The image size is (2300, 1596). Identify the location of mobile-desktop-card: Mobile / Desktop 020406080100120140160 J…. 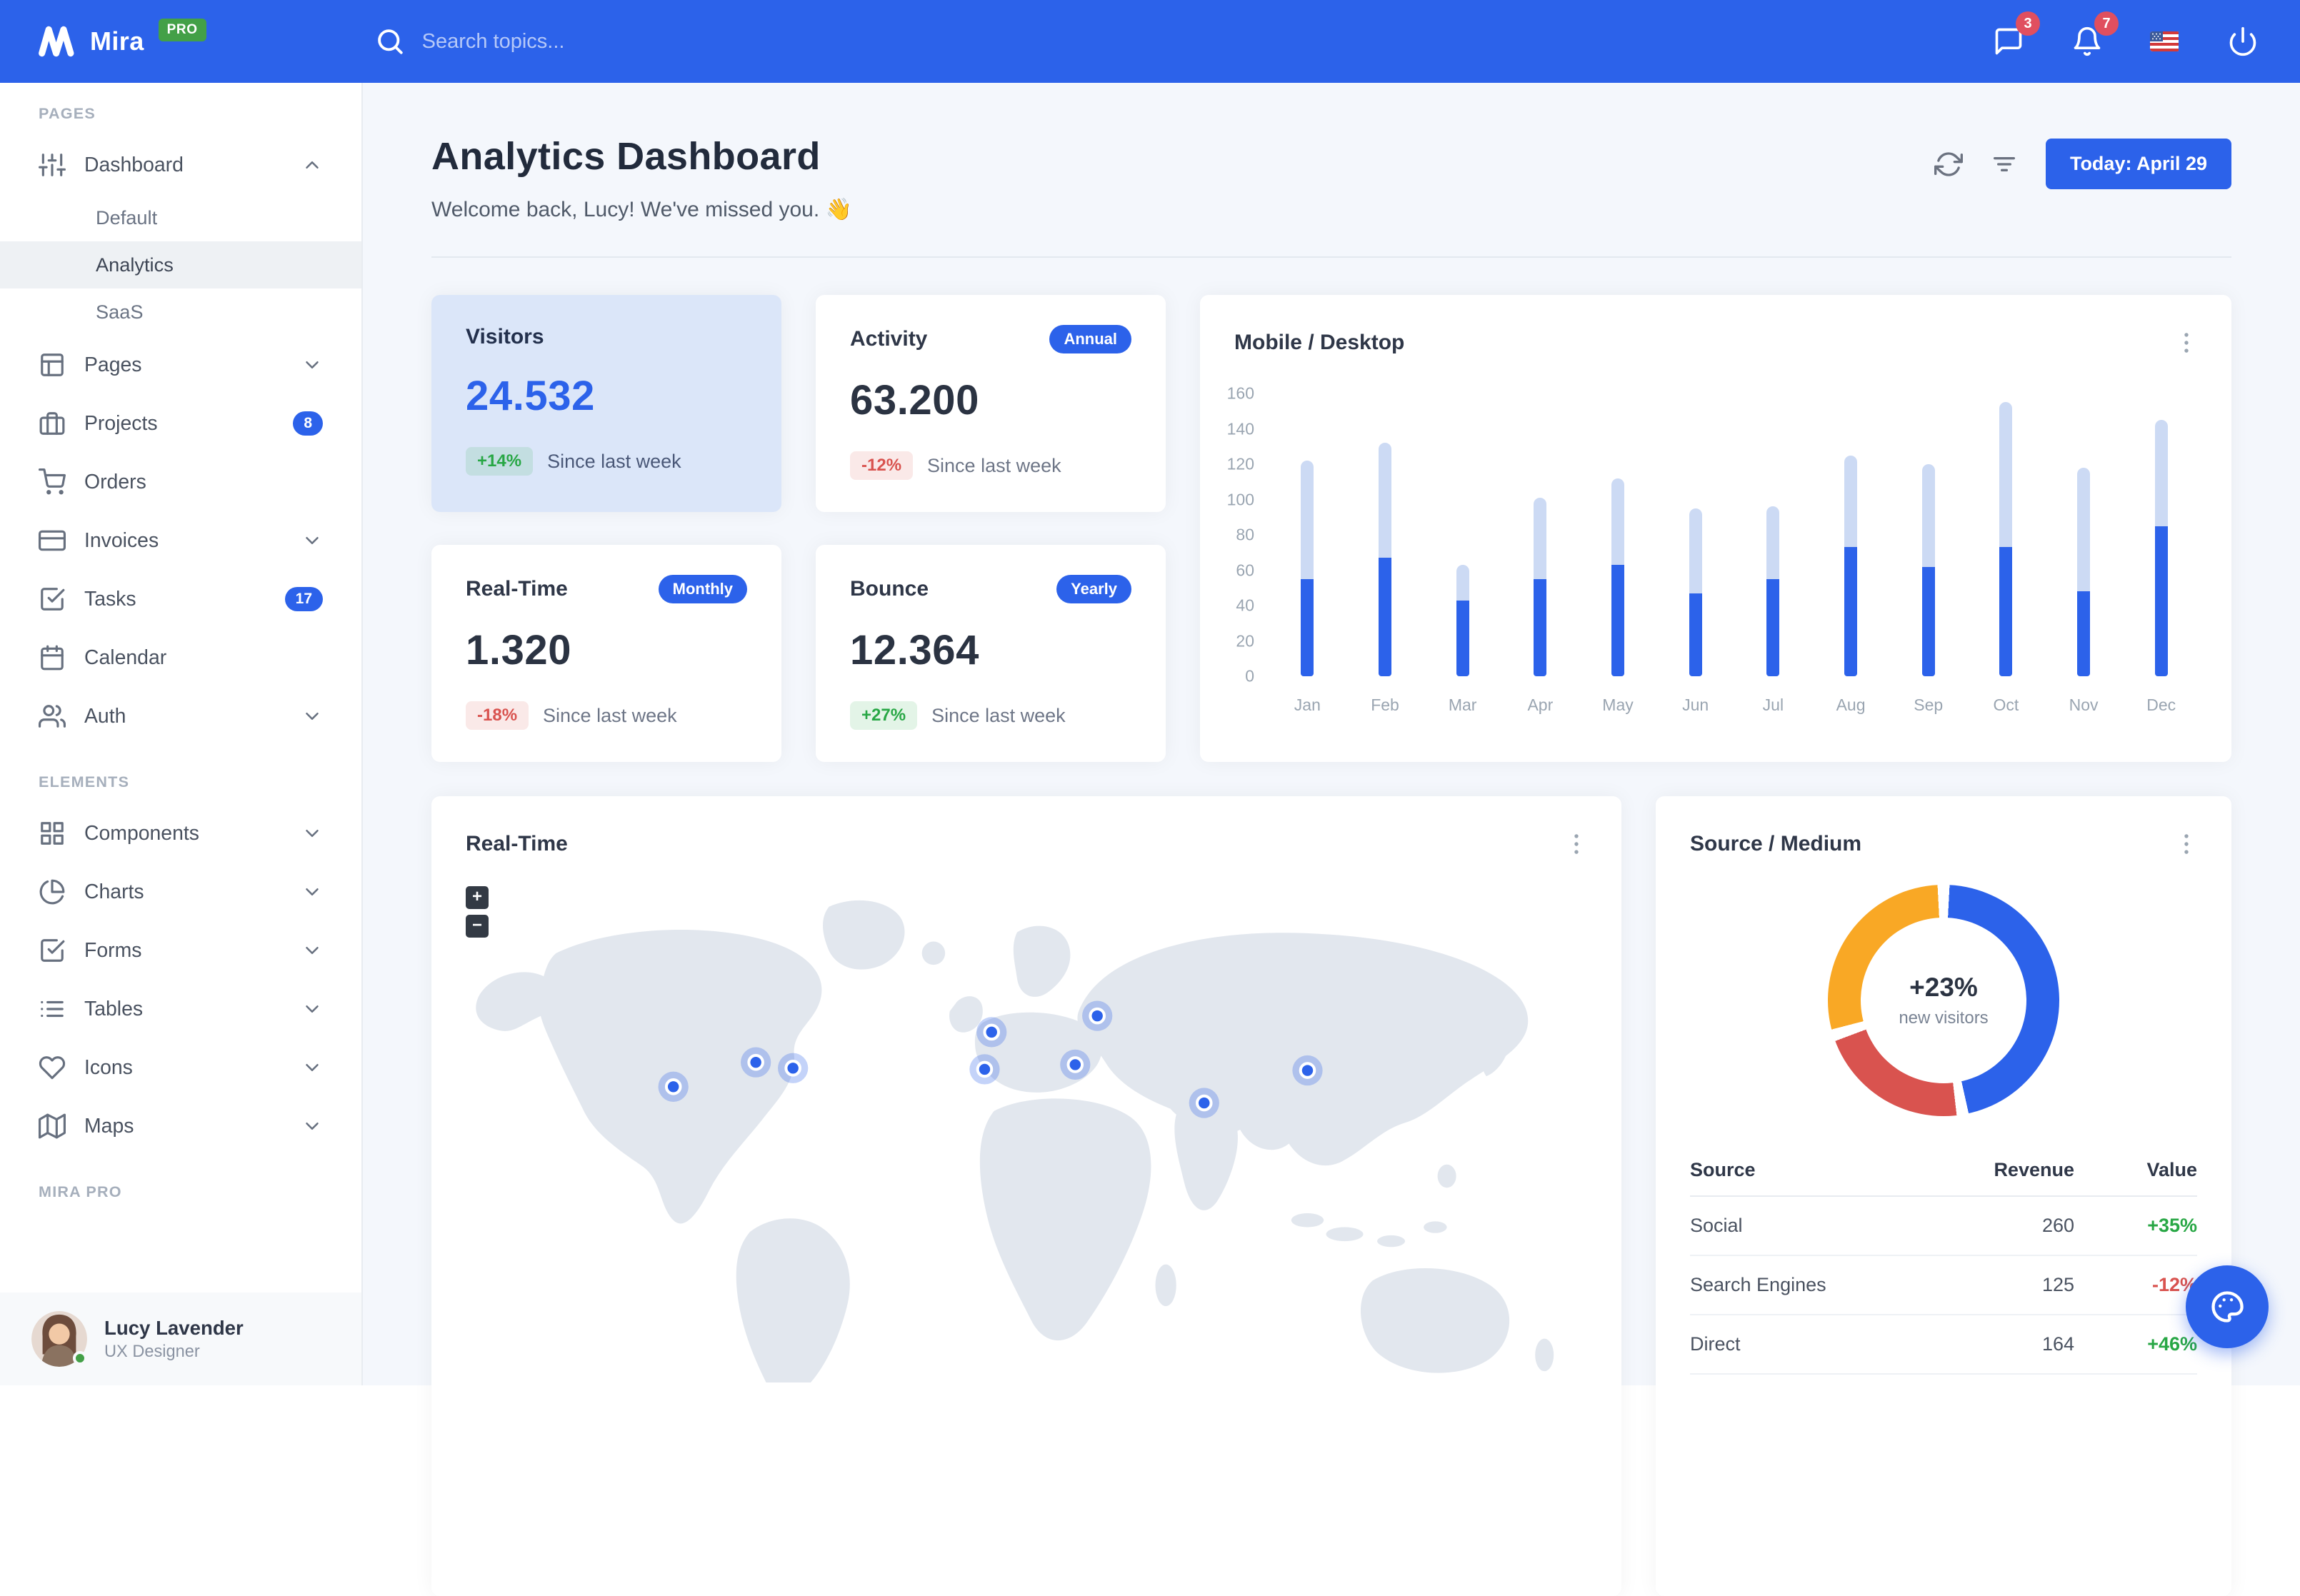
(1715, 528).